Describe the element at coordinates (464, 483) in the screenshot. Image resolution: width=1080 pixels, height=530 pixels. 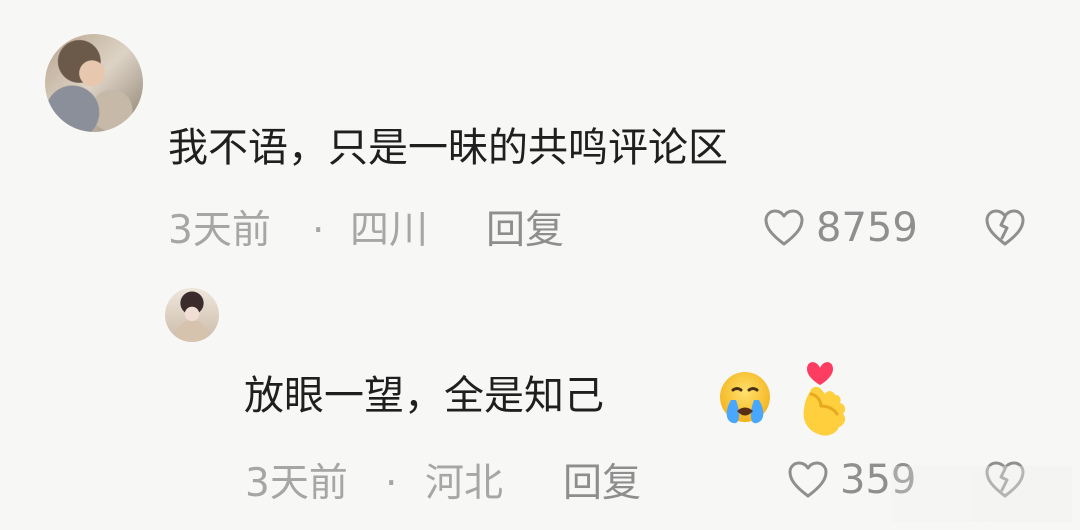
I see `reply-location: 河北` at that location.